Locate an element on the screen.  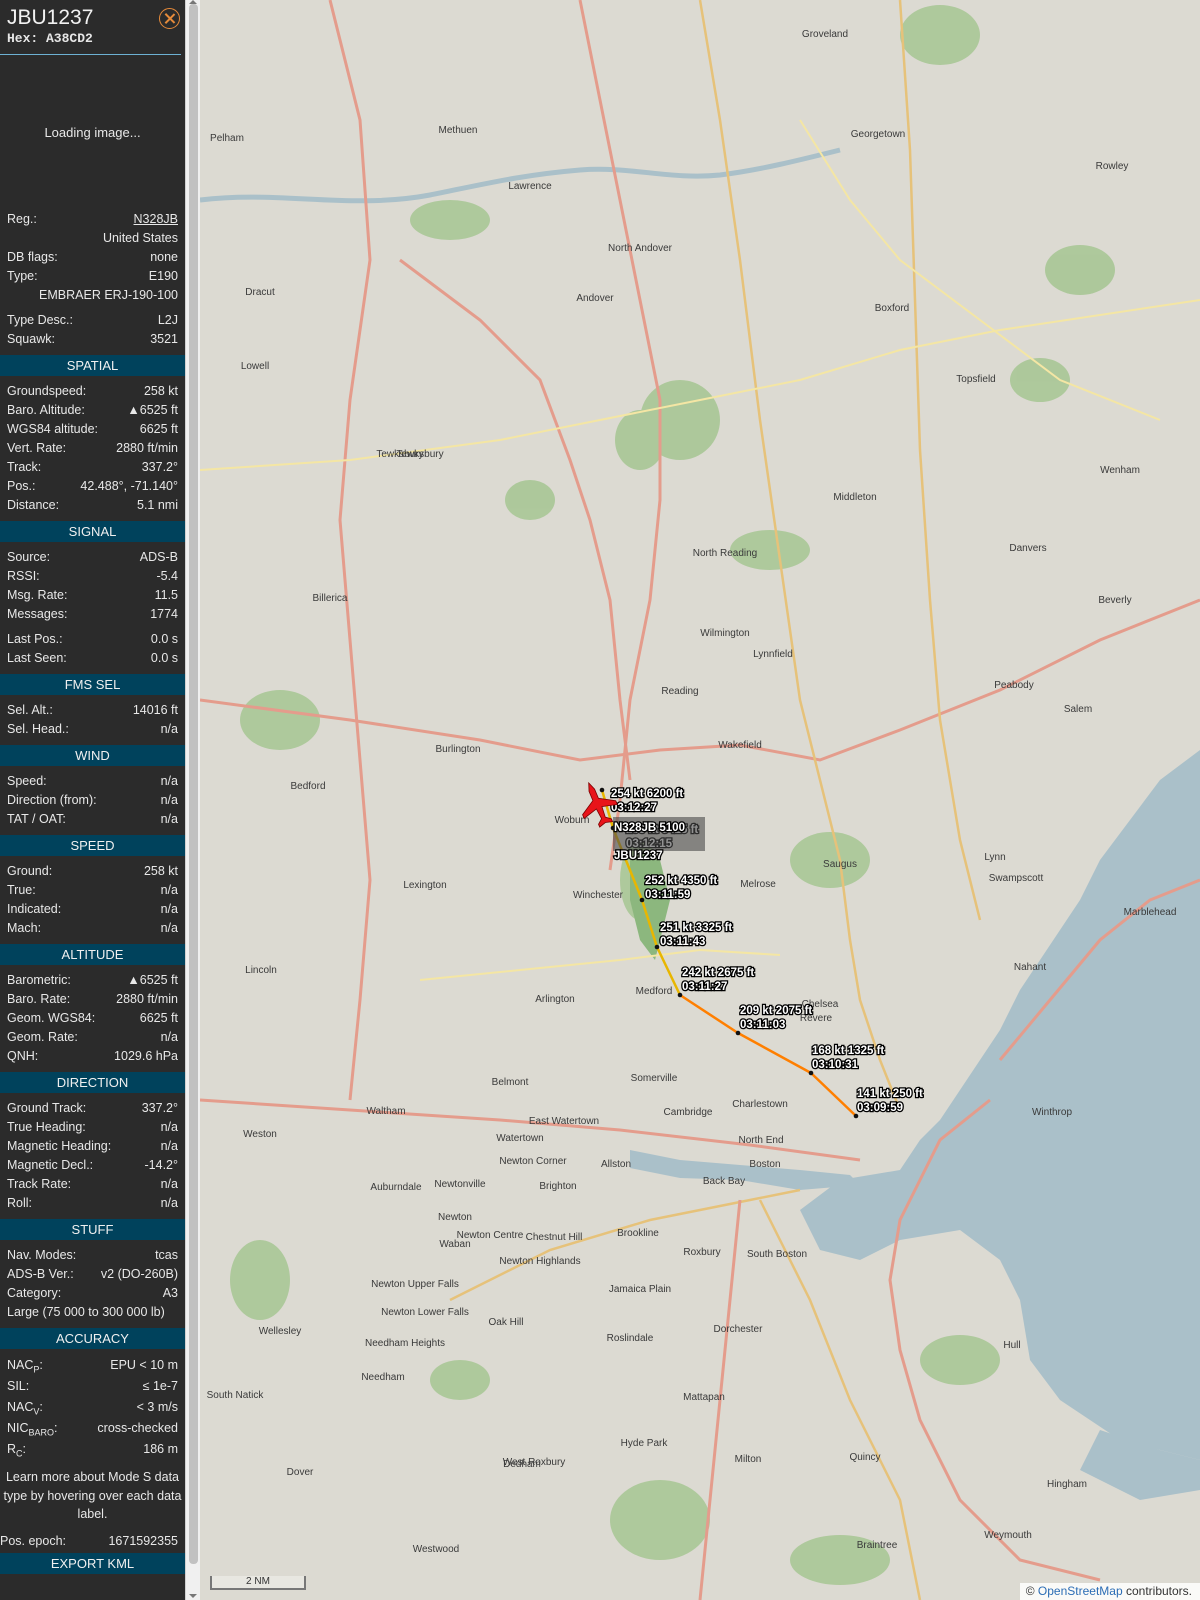
place-label: Marblehead is located at coordinates (1150, 912).